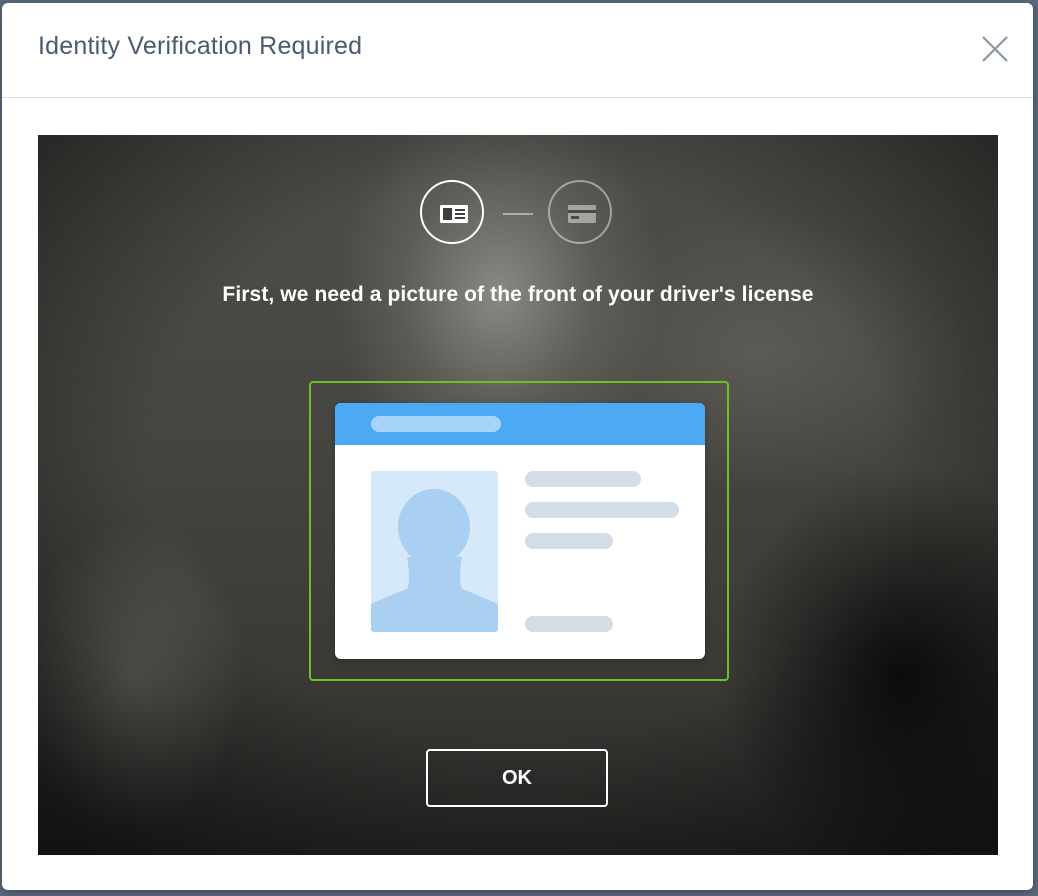  I want to click on close-button, so click(995, 49).